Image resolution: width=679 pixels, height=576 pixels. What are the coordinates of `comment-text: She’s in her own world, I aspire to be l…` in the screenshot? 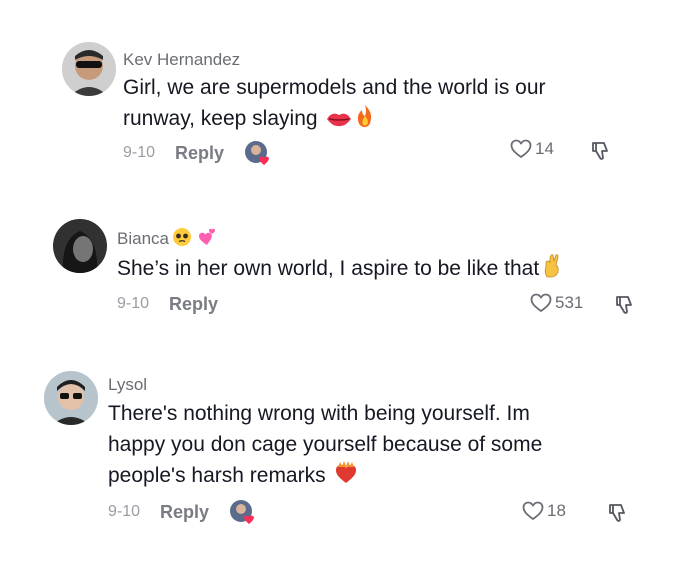 It's located at (387, 269).